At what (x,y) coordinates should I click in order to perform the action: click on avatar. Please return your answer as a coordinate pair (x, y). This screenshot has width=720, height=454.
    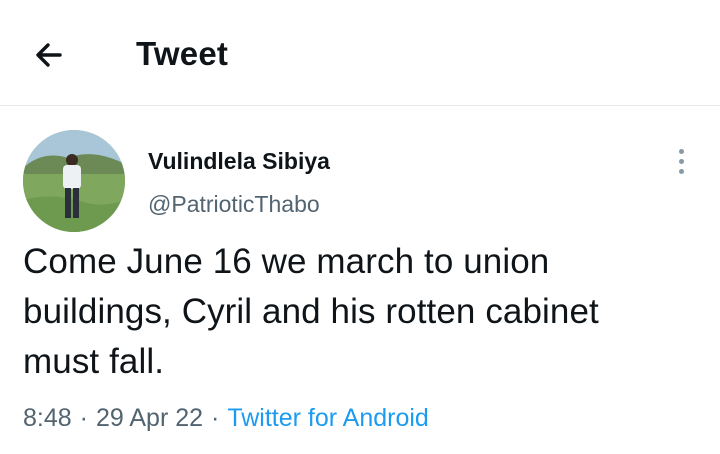
    Looking at the image, I should click on (74, 181).